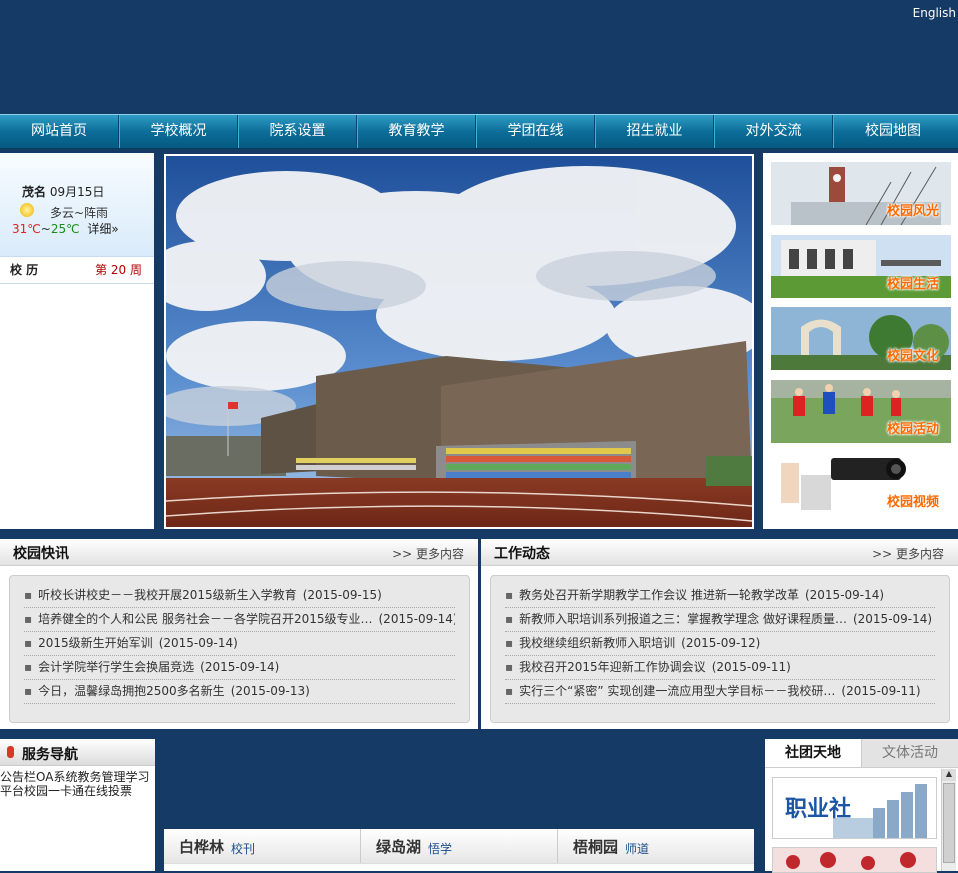 This screenshot has width=958, height=873. I want to click on publication-wutongyuan: 梧桐园 师道, so click(656, 846).